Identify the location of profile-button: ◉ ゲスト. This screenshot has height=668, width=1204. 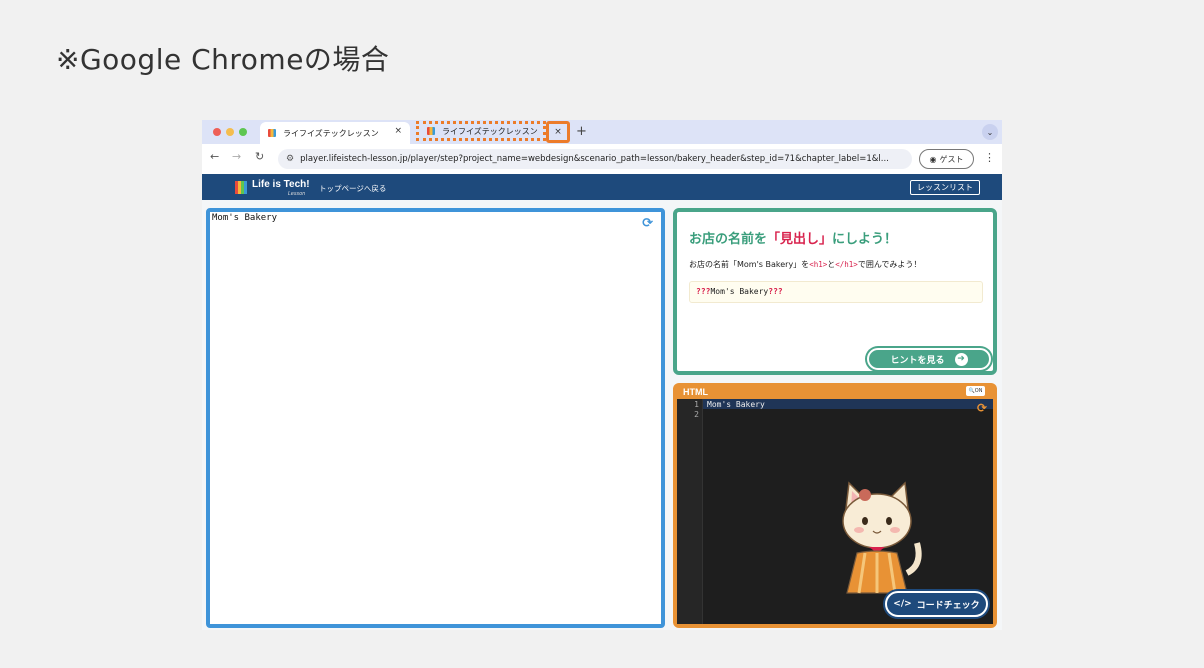
(946, 159).